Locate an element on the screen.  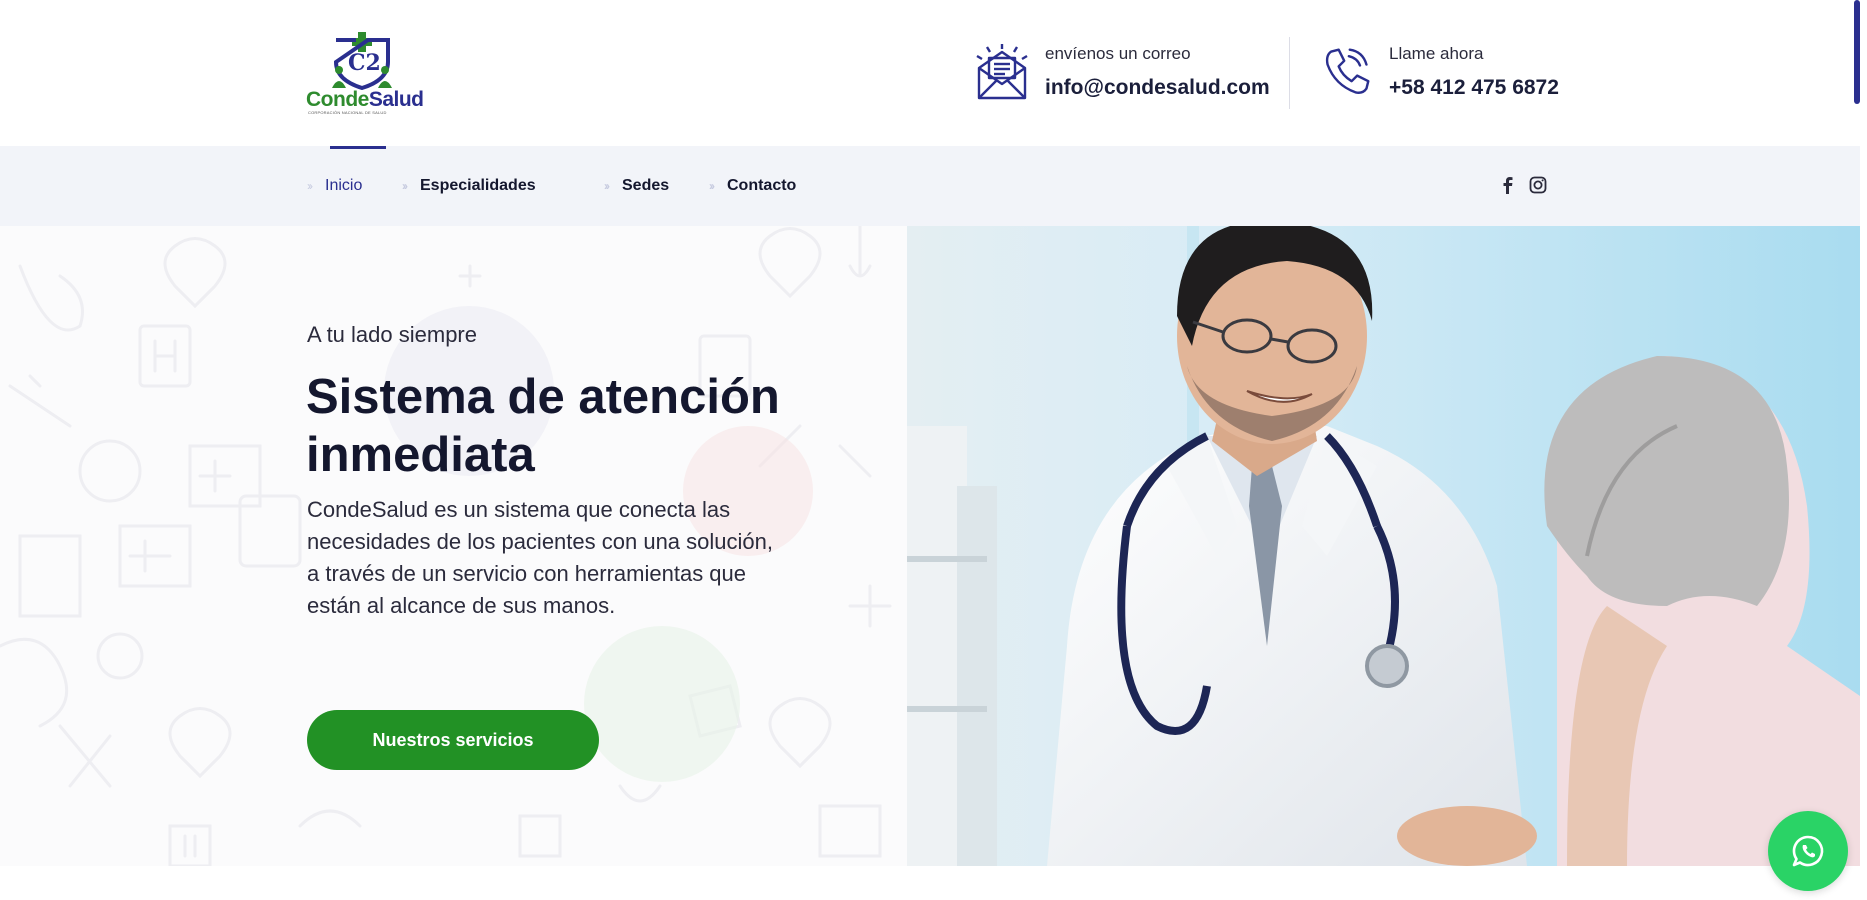
phone-label: Llame ahora is located at coordinates (1436, 53).